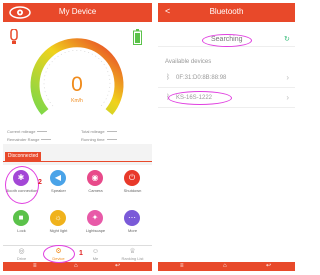  I want to click on speaker-button: ◀ Speaker, so click(58, 183).